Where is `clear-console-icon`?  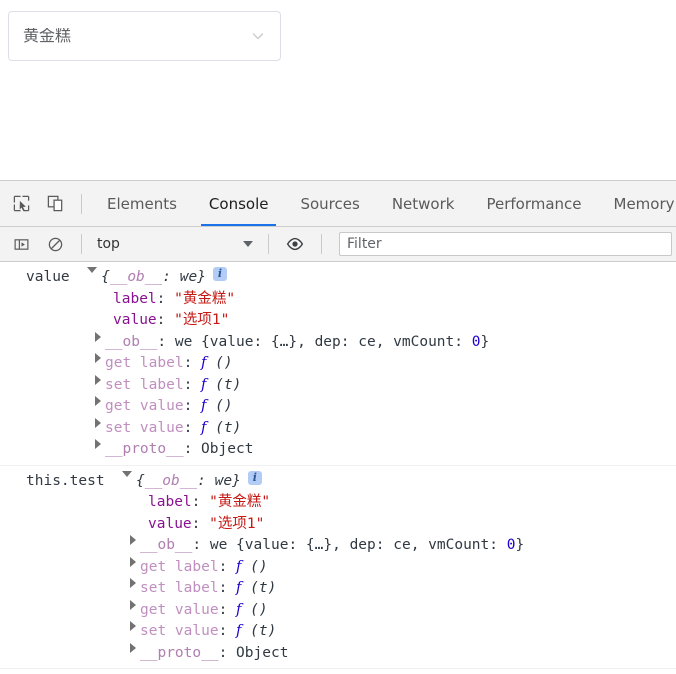 clear-console-icon is located at coordinates (55, 244).